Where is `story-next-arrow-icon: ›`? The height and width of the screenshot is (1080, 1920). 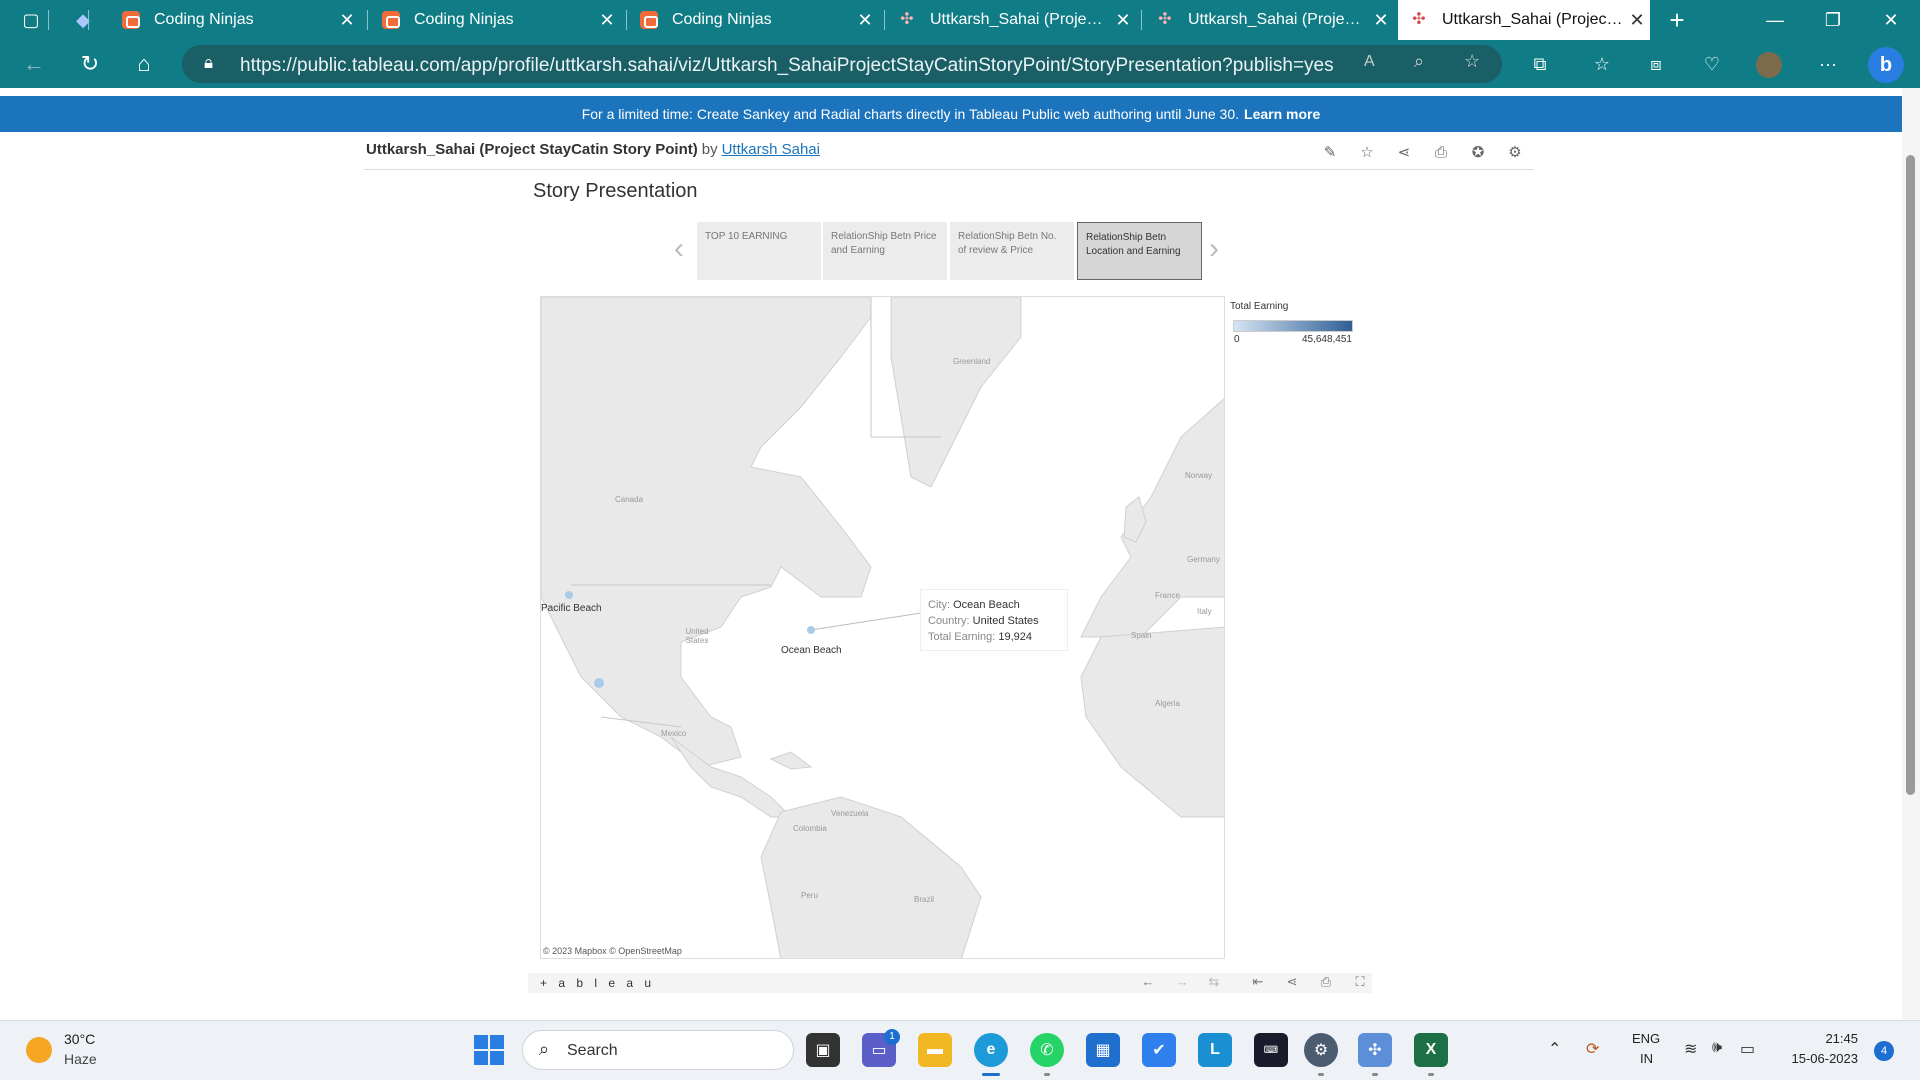
story-next-arrow-icon: › is located at coordinates (1214, 249).